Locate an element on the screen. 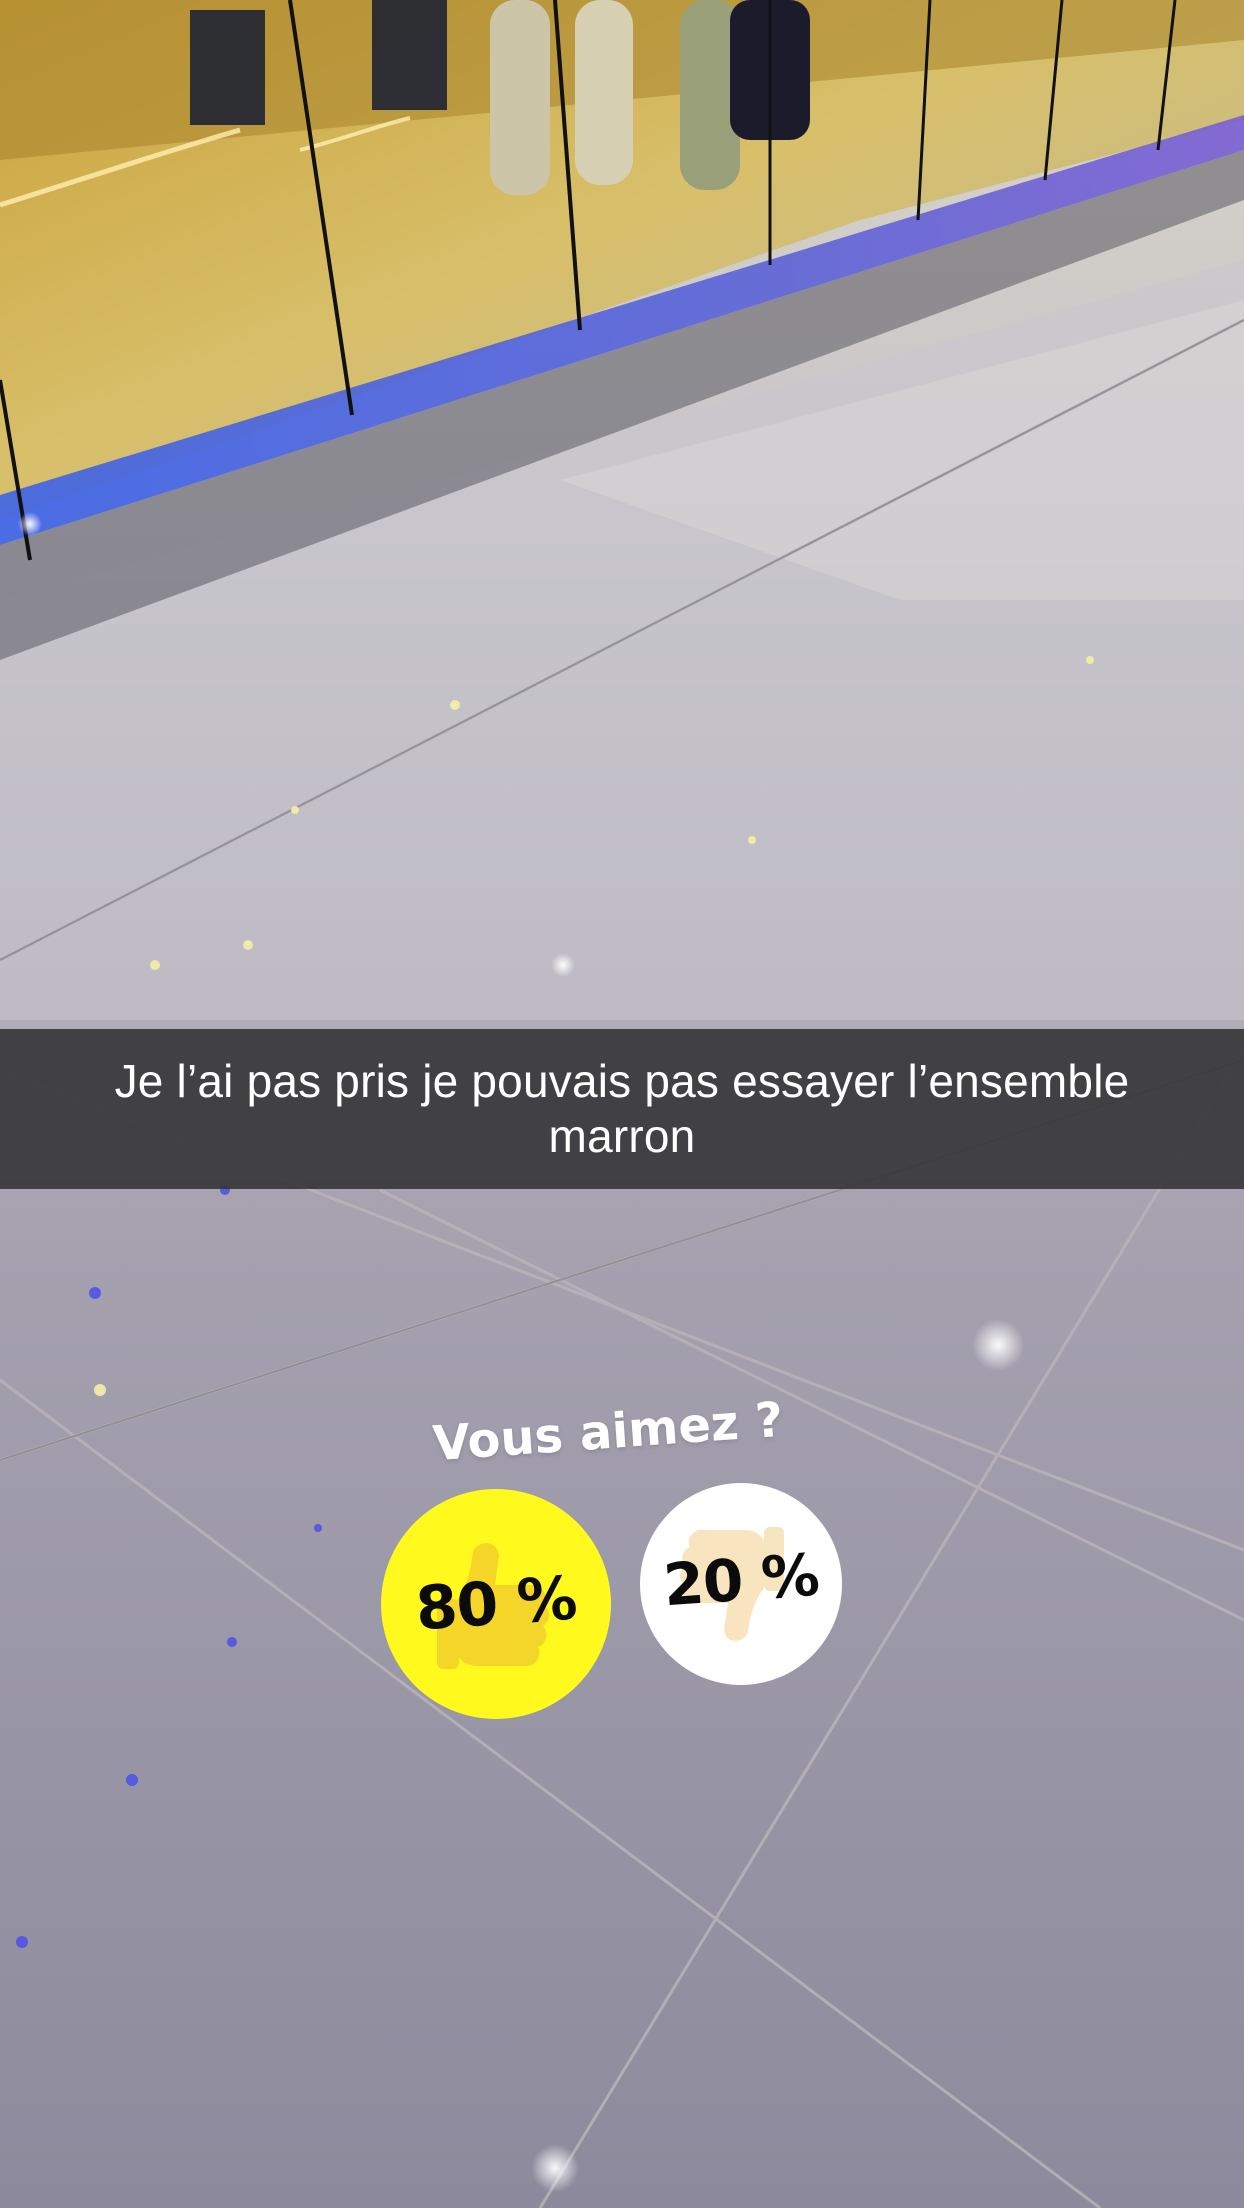 The width and height of the screenshot is (1244, 2208). poll-option-no: 20 % is located at coordinates (741, 1584).